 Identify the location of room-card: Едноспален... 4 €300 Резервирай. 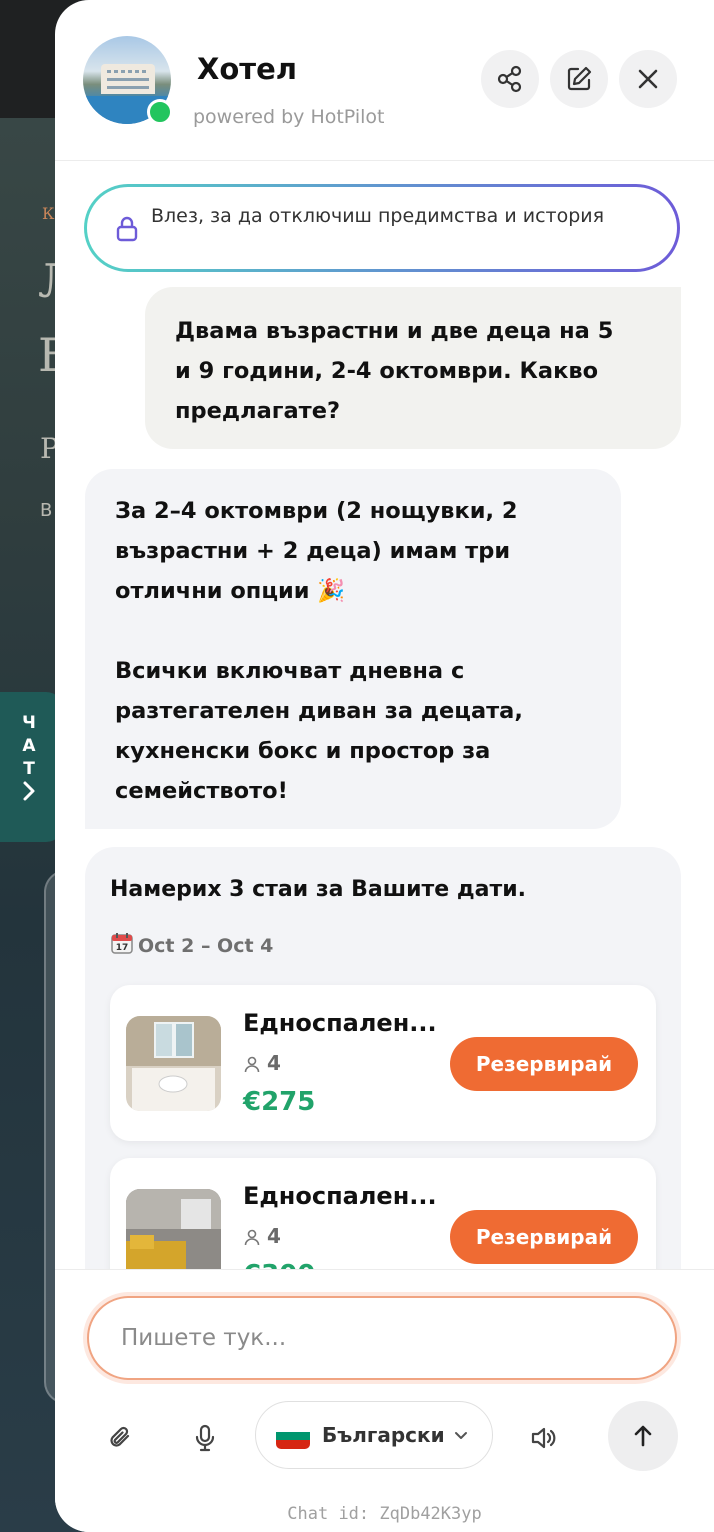
(383, 1213).